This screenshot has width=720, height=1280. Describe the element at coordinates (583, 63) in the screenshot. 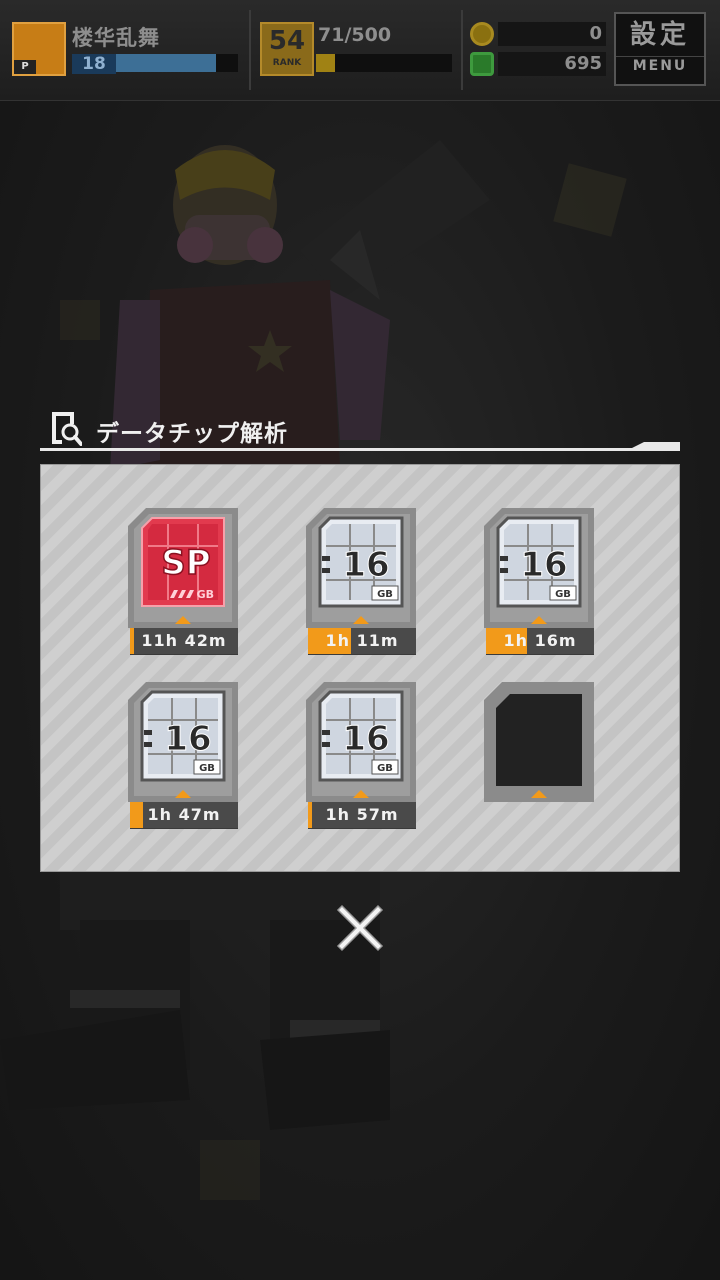

I see `gem-amount: 695` at that location.